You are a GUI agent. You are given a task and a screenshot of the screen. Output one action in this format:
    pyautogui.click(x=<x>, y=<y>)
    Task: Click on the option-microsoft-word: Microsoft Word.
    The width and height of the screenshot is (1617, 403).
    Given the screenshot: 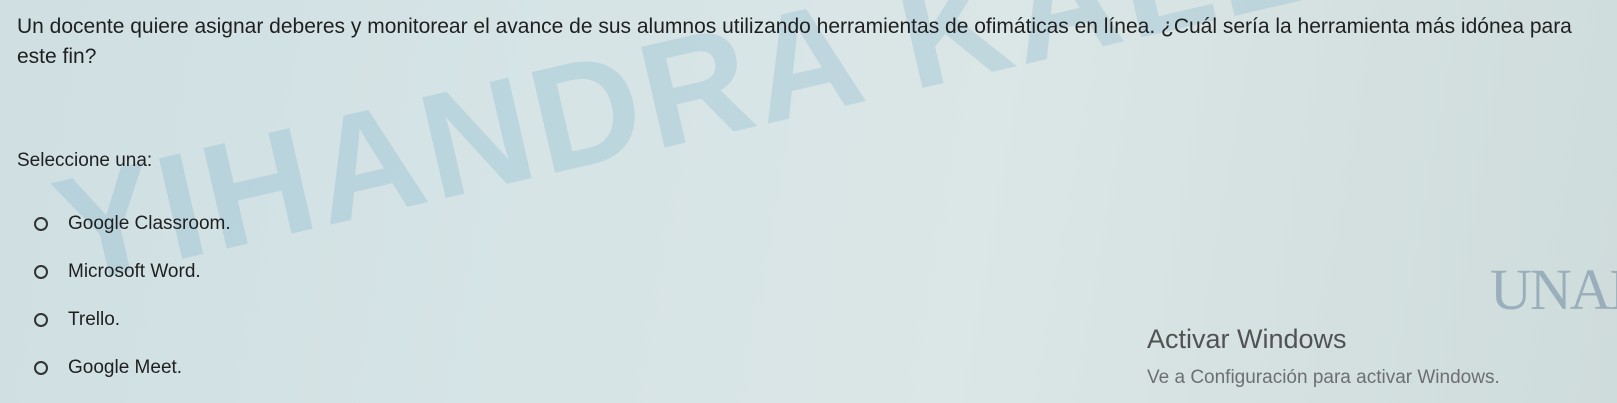 What is the action you would take?
    pyautogui.click(x=132, y=272)
    